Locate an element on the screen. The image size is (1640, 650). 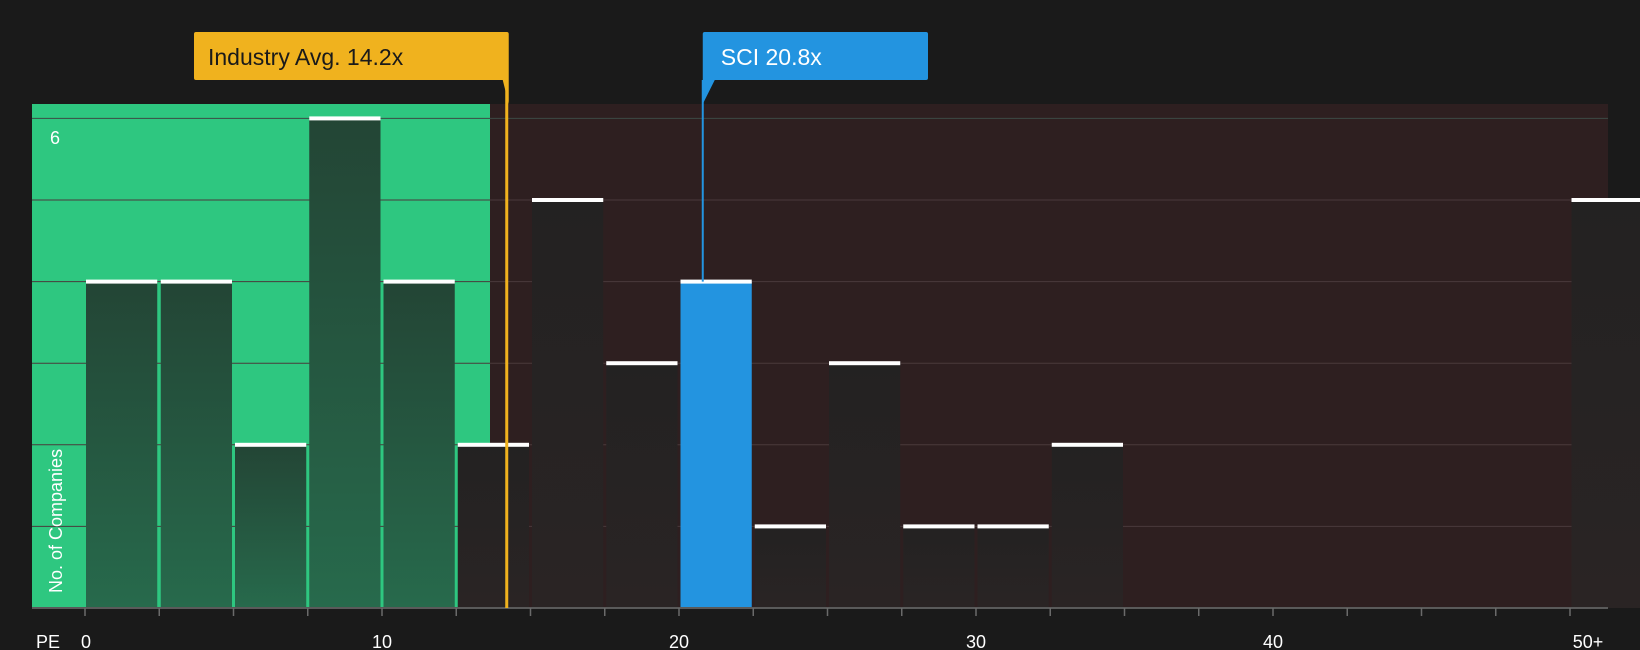
x-tick-label: 40 is located at coordinates (1273, 641).